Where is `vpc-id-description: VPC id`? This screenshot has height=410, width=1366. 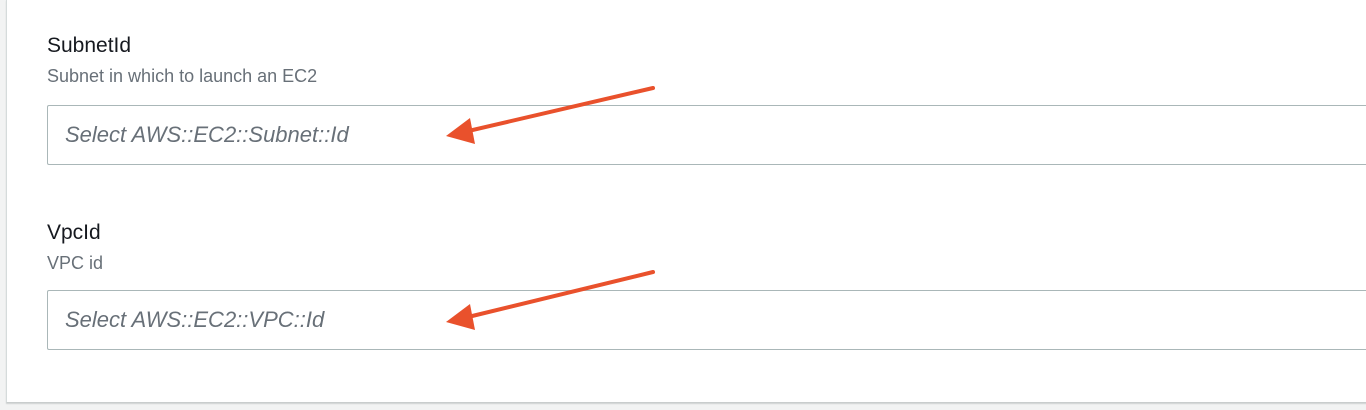
vpc-id-description: VPC id is located at coordinates (75, 263).